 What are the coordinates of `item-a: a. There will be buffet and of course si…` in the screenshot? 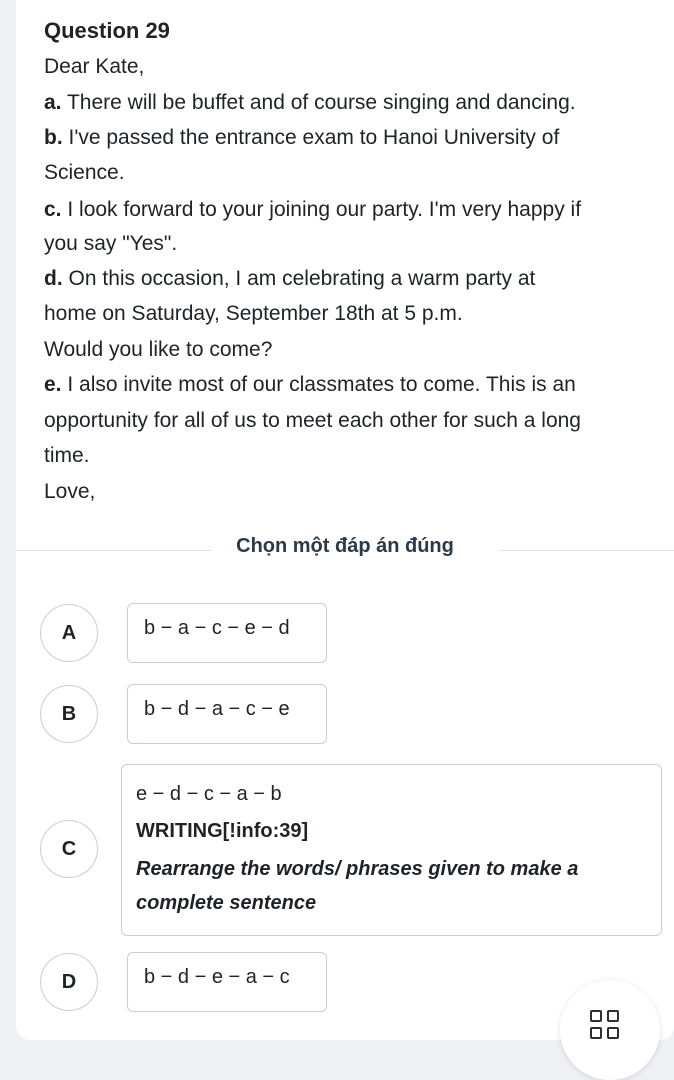 It's located at (310, 103).